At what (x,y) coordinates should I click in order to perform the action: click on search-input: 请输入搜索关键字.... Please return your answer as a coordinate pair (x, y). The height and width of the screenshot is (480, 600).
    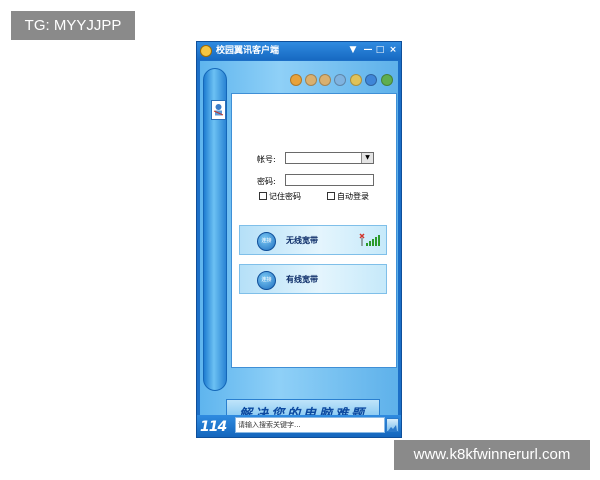
    Looking at the image, I should click on (310, 425).